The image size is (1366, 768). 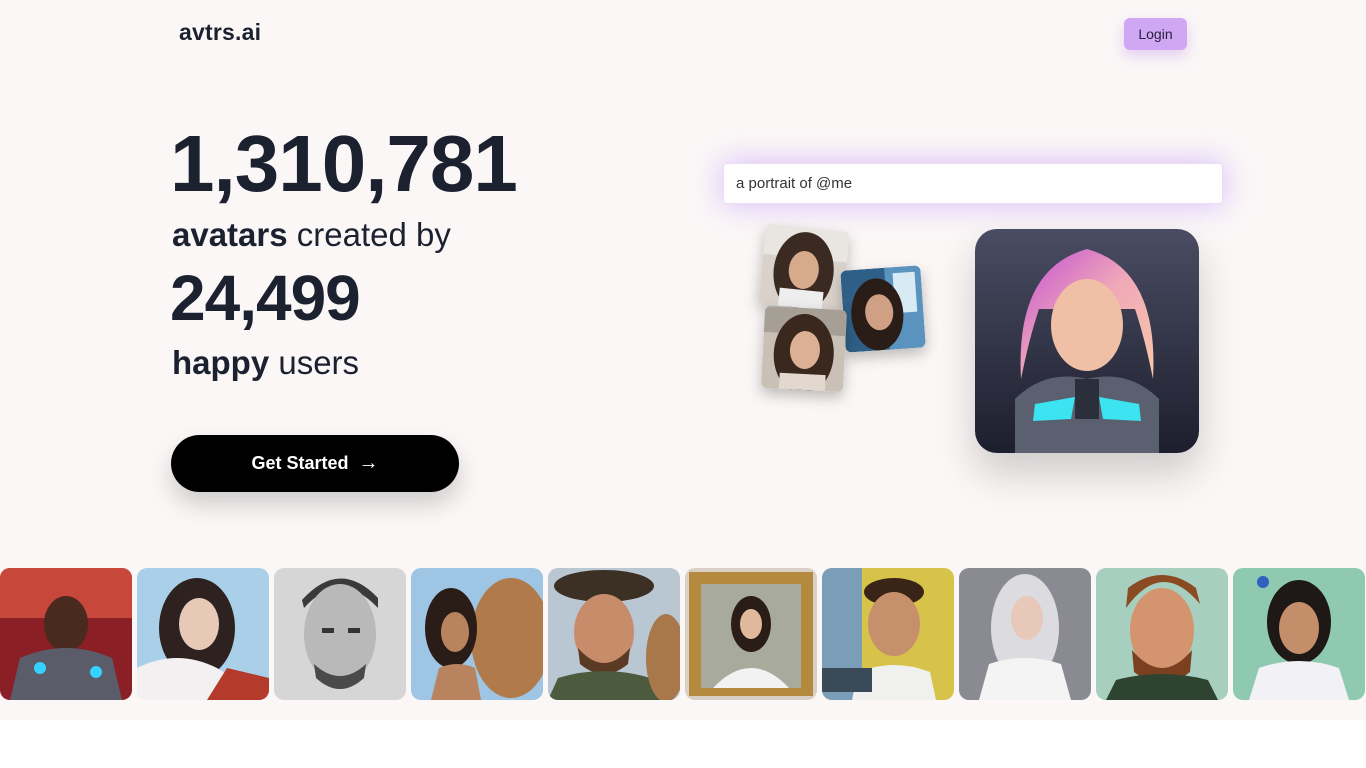 What do you see at coordinates (1087, 341) in the screenshot?
I see `result-avatar-image` at bounding box center [1087, 341].